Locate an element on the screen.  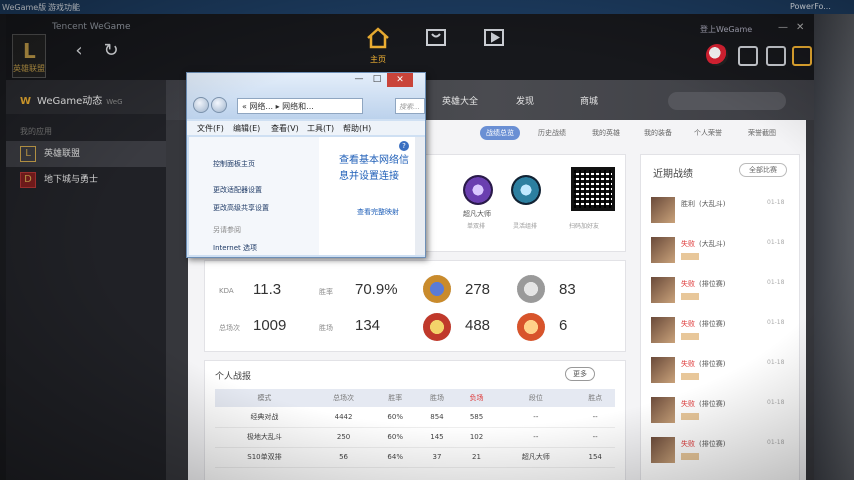
sidebar-item-dnf: D 地下城与勇士 is located at coordinates (86, 180).